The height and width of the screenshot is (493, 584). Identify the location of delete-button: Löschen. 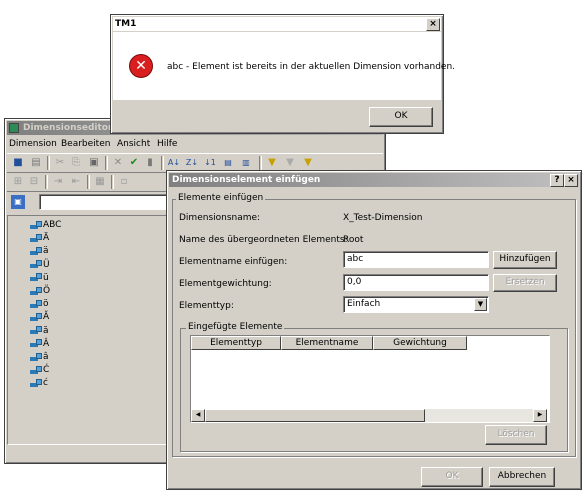
(516, 435).